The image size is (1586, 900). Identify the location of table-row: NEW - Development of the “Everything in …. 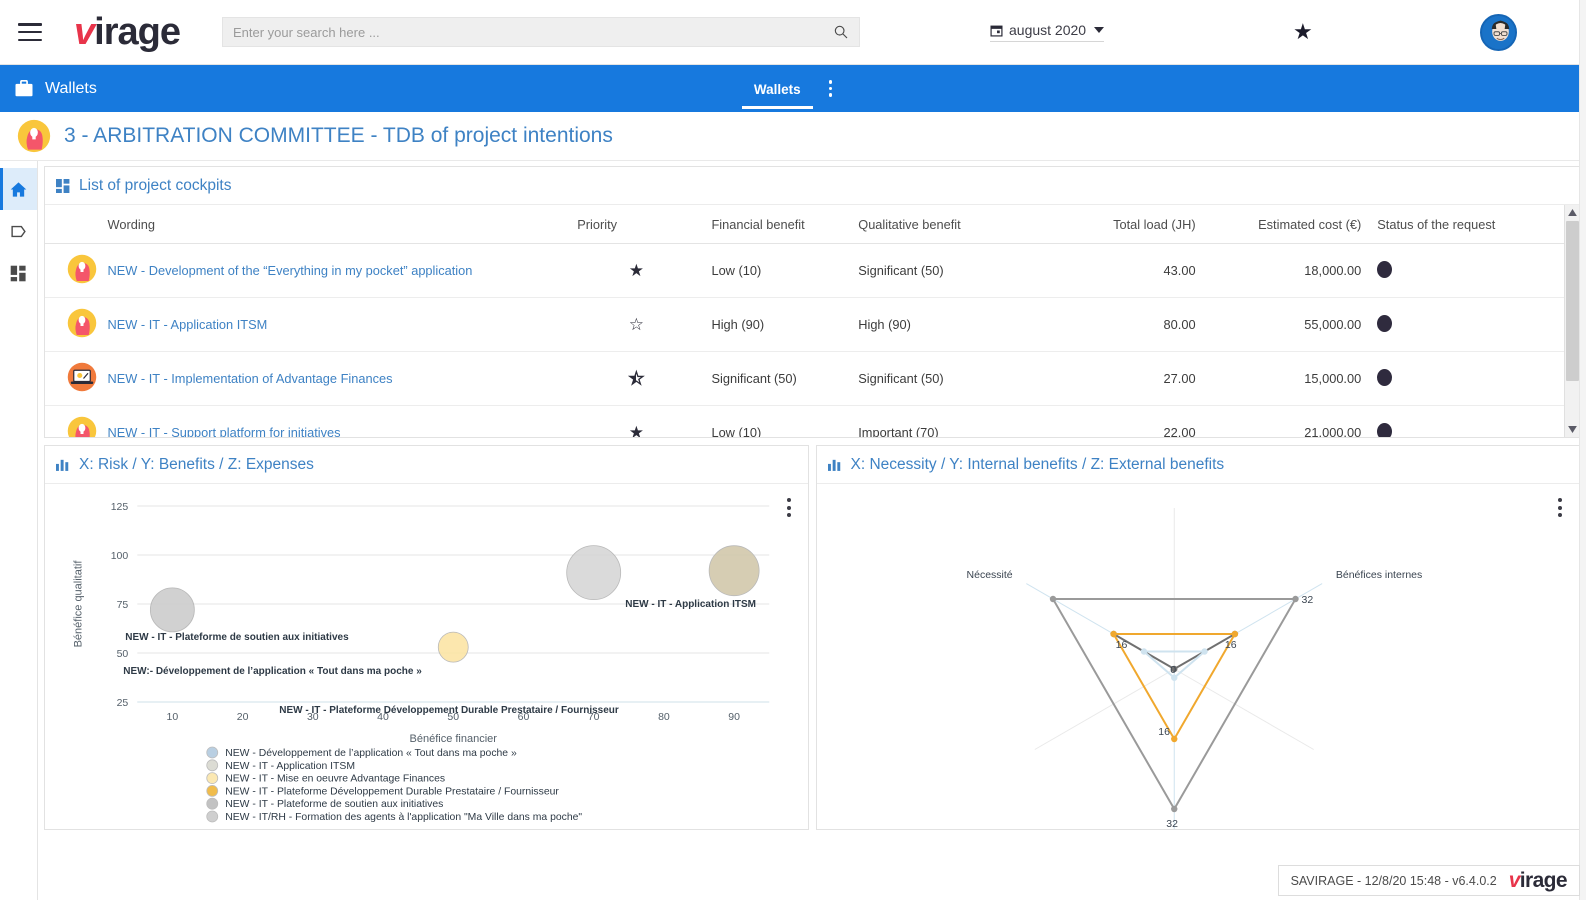
(812, 270).